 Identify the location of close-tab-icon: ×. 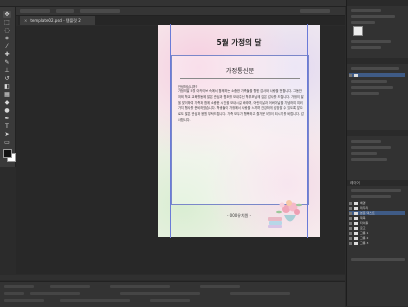
(25, 20).